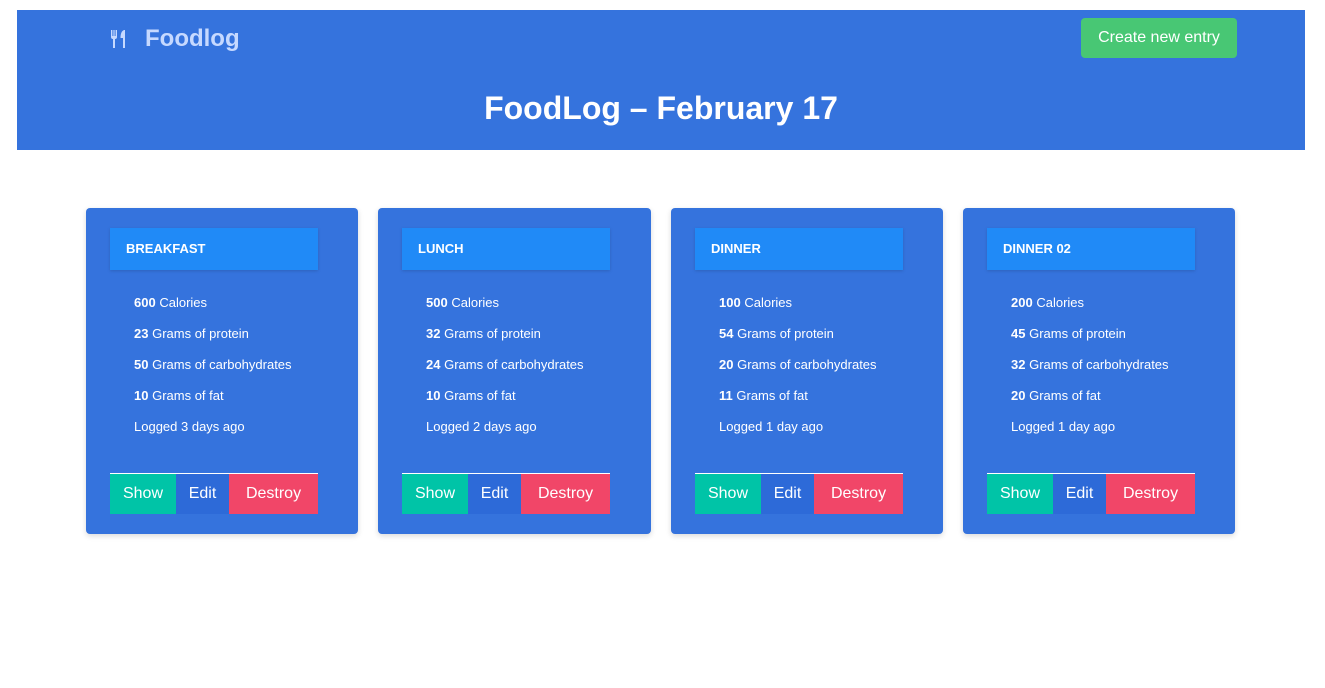 The height and width of the screenshot is (688, 1325). I want to click on calories-stat: 100 Calories, so click(798, 309).